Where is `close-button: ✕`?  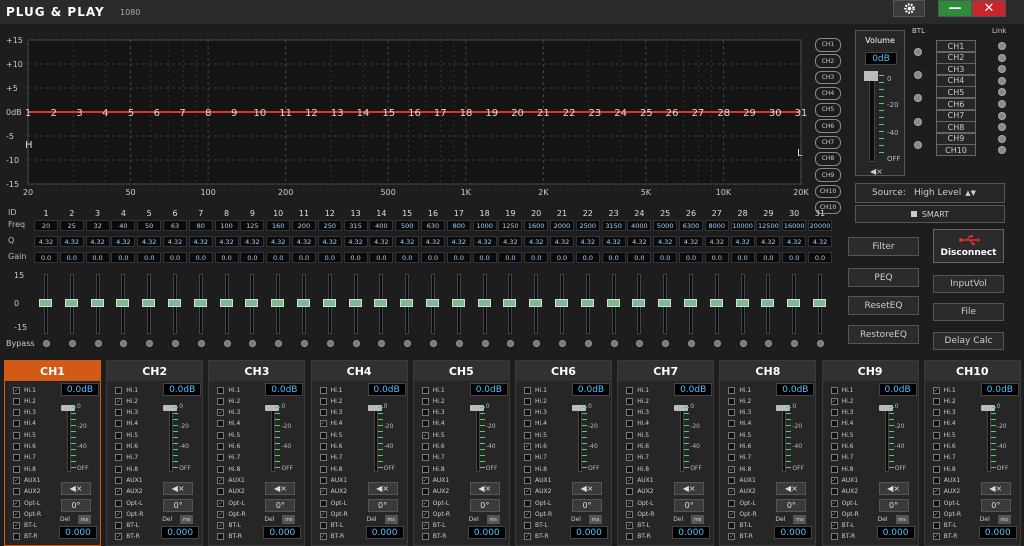
close-button: ✕ is located at coordinates (989, 8).